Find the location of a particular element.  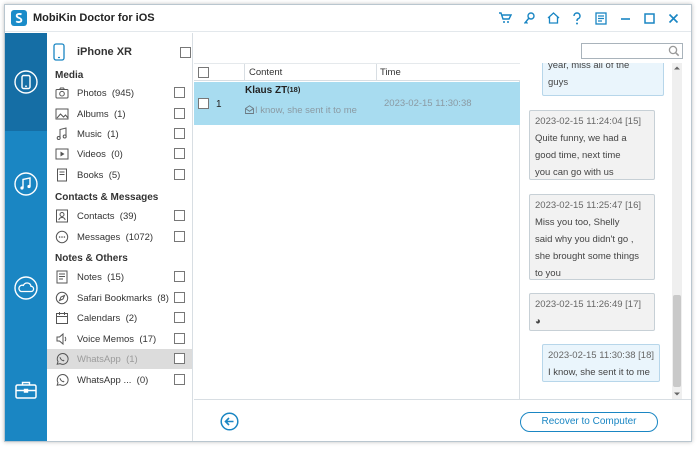

feedback-icon is located at coordinates (601, 18).